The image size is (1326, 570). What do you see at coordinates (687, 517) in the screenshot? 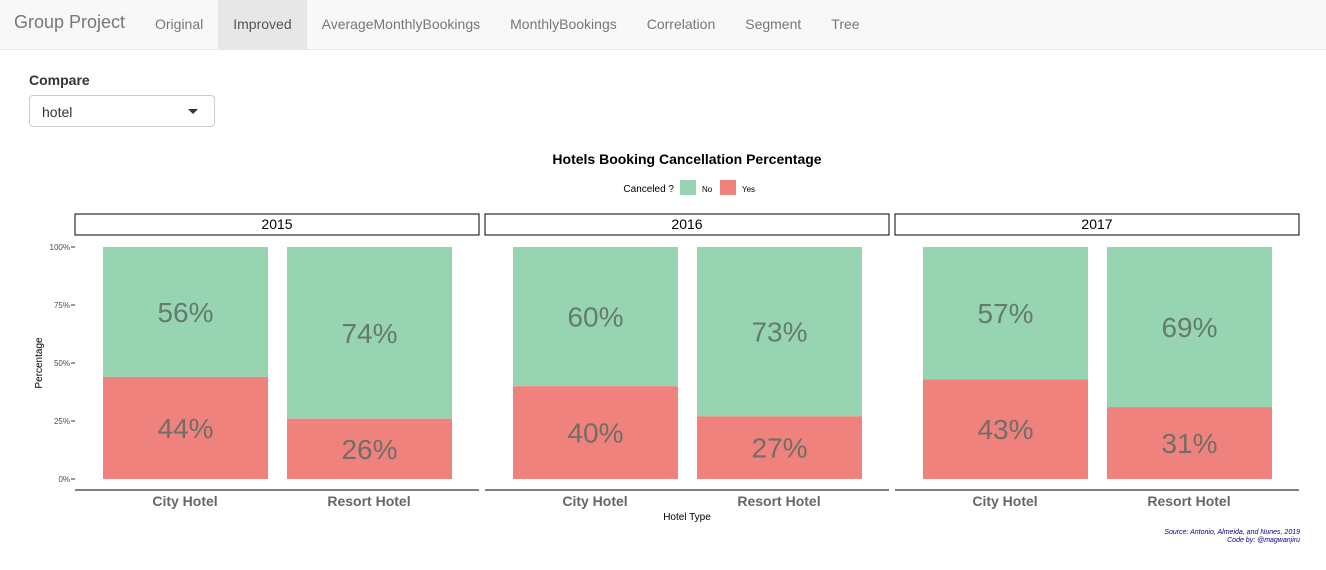
I see `x-axis-label: Hotel Type` at bounding box center [687, 517].